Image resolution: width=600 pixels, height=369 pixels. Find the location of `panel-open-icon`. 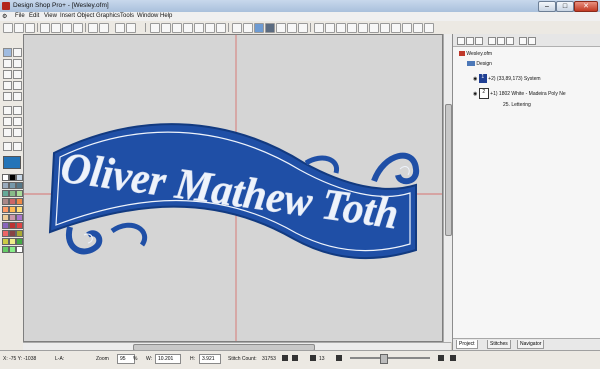

panel-open-icon is located at coordinates (470, 41).